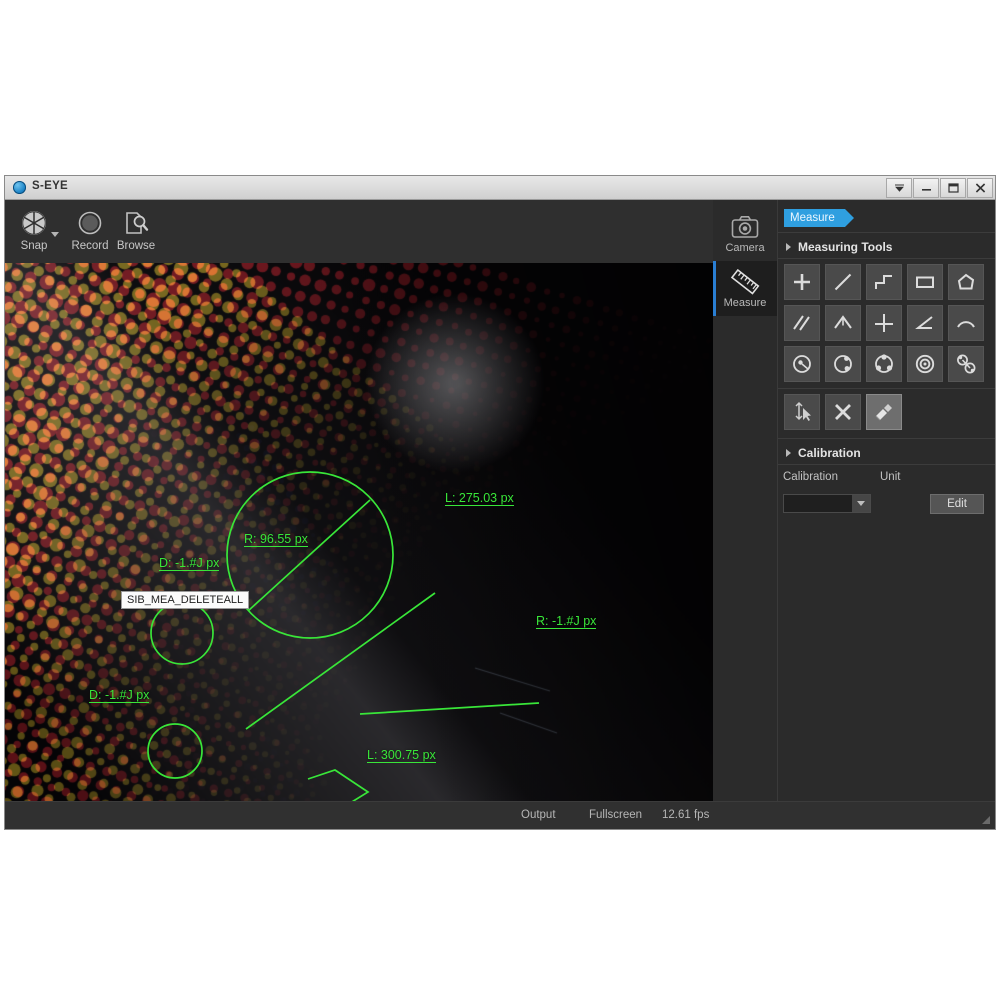 This screenshot has width=1000, height=1000. I want to click on unit-field-label: Unit, so click(890, 477).